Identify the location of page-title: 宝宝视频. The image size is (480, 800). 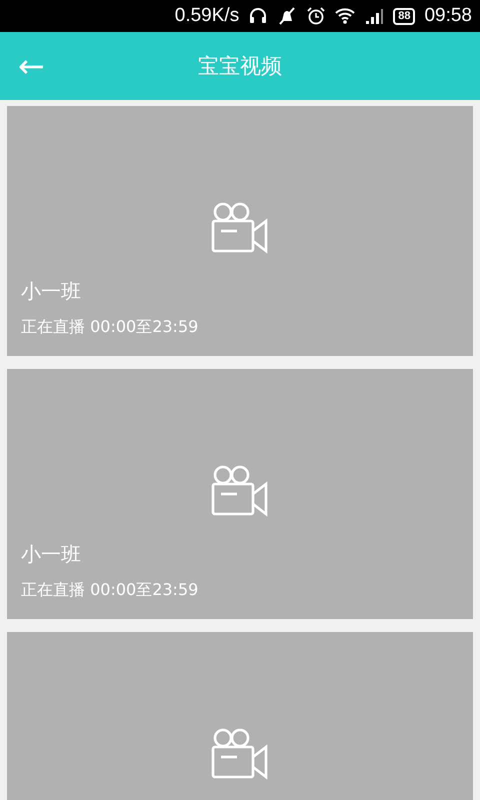
(240, 66).